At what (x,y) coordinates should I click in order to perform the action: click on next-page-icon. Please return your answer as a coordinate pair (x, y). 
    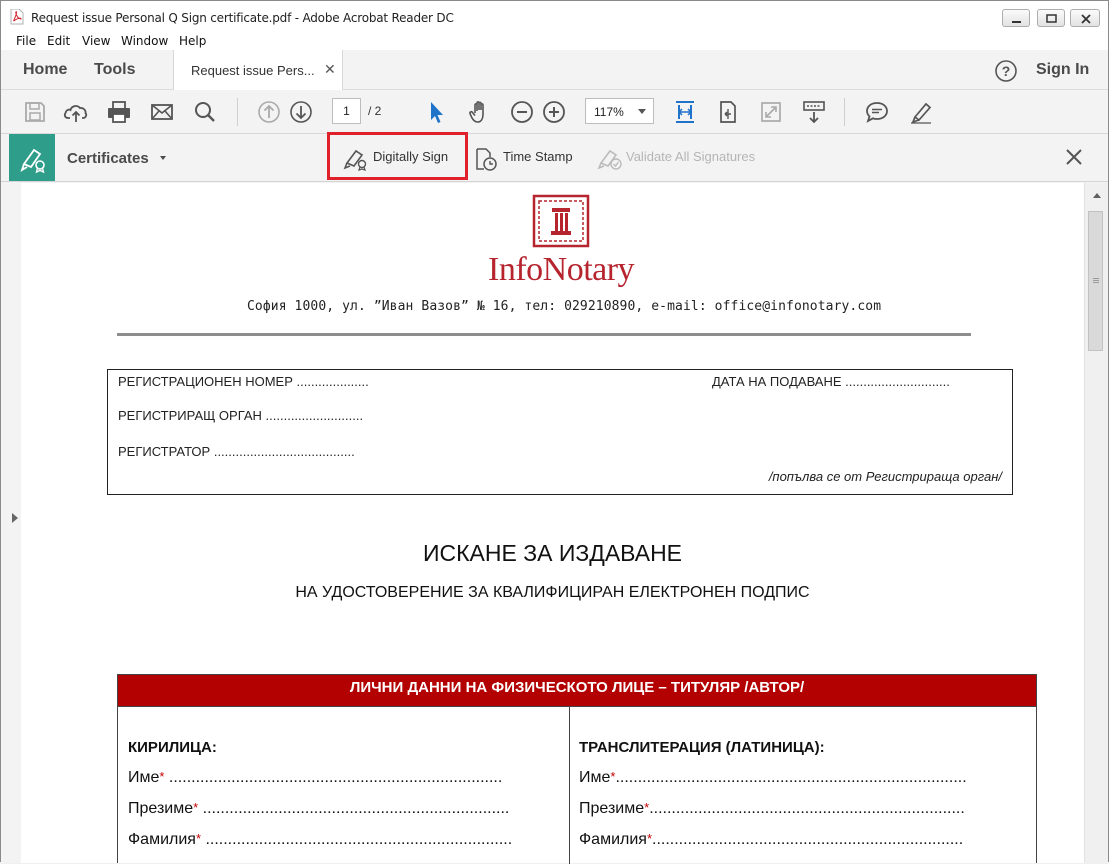
    Looking at the image, I should click on (301, 112).